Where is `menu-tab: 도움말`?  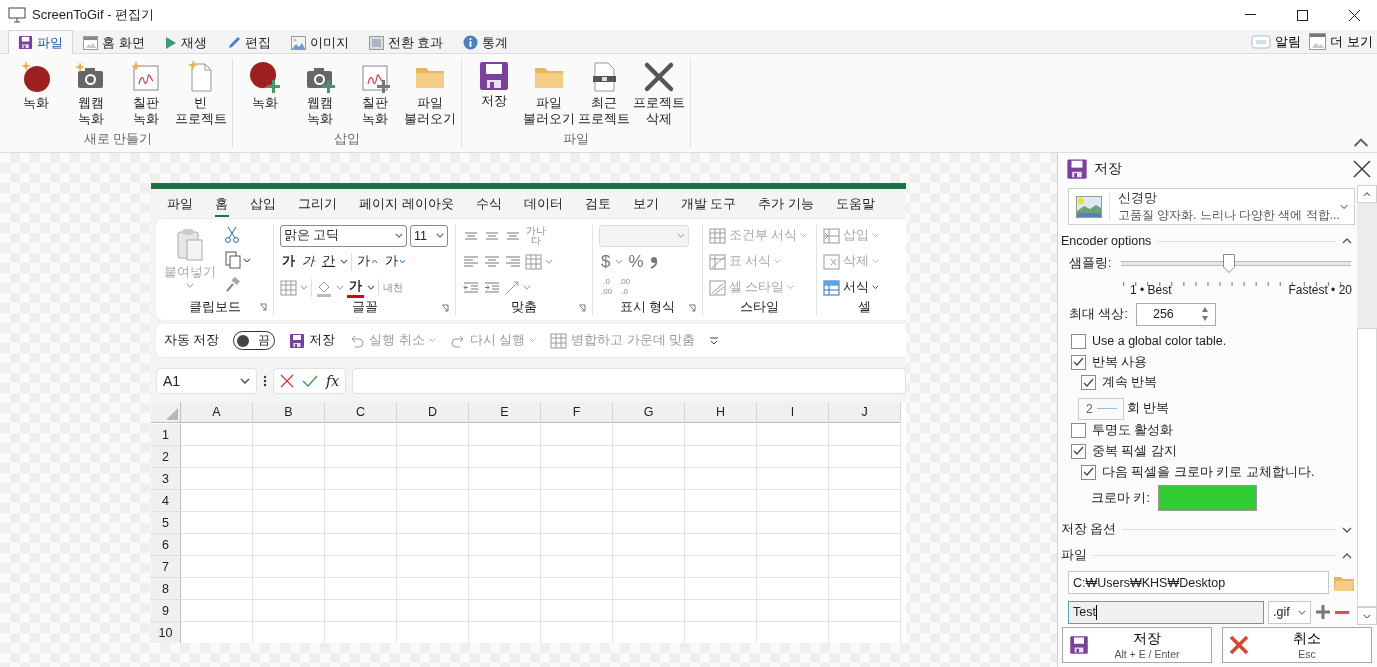
menu-tab: 도움말 is located at coordinates (855, 204).